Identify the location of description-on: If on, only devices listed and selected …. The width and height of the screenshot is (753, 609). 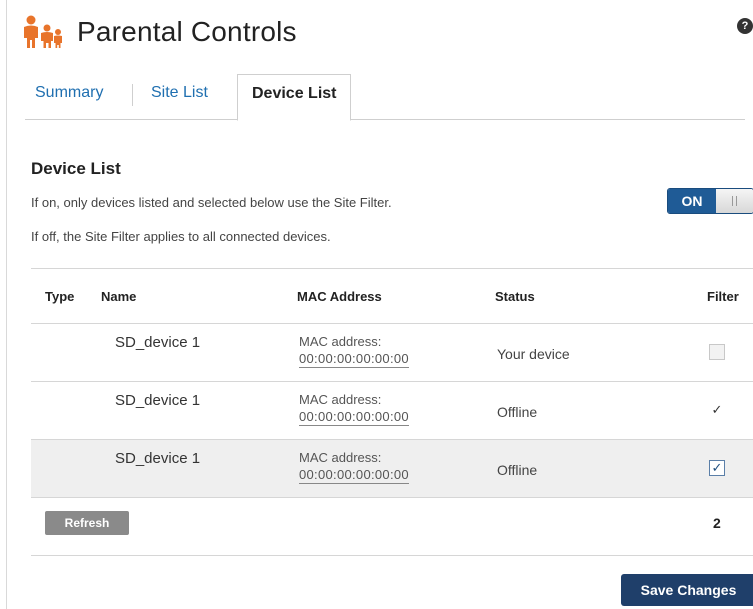
(211, 202).